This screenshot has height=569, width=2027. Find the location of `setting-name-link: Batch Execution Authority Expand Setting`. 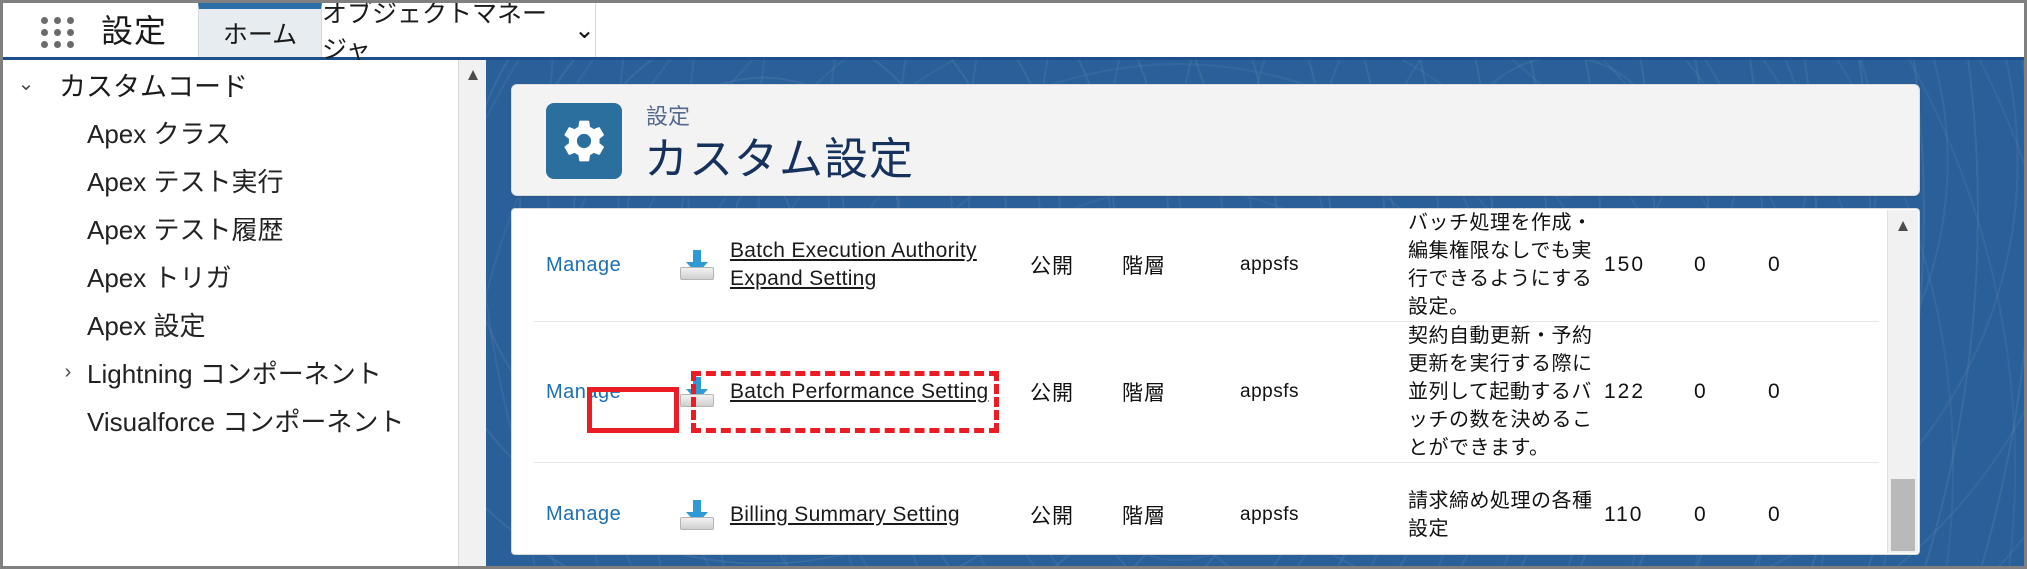

setting-name-link: Batch Execution Authority Expand Setting is located at coordinates (880, 265).